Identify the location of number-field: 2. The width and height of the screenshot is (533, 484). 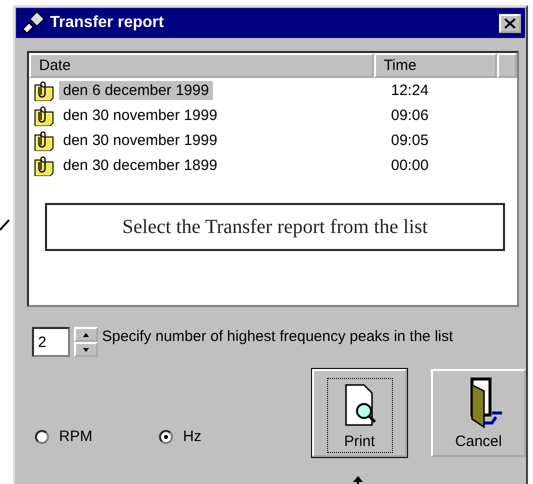
(51, 342).